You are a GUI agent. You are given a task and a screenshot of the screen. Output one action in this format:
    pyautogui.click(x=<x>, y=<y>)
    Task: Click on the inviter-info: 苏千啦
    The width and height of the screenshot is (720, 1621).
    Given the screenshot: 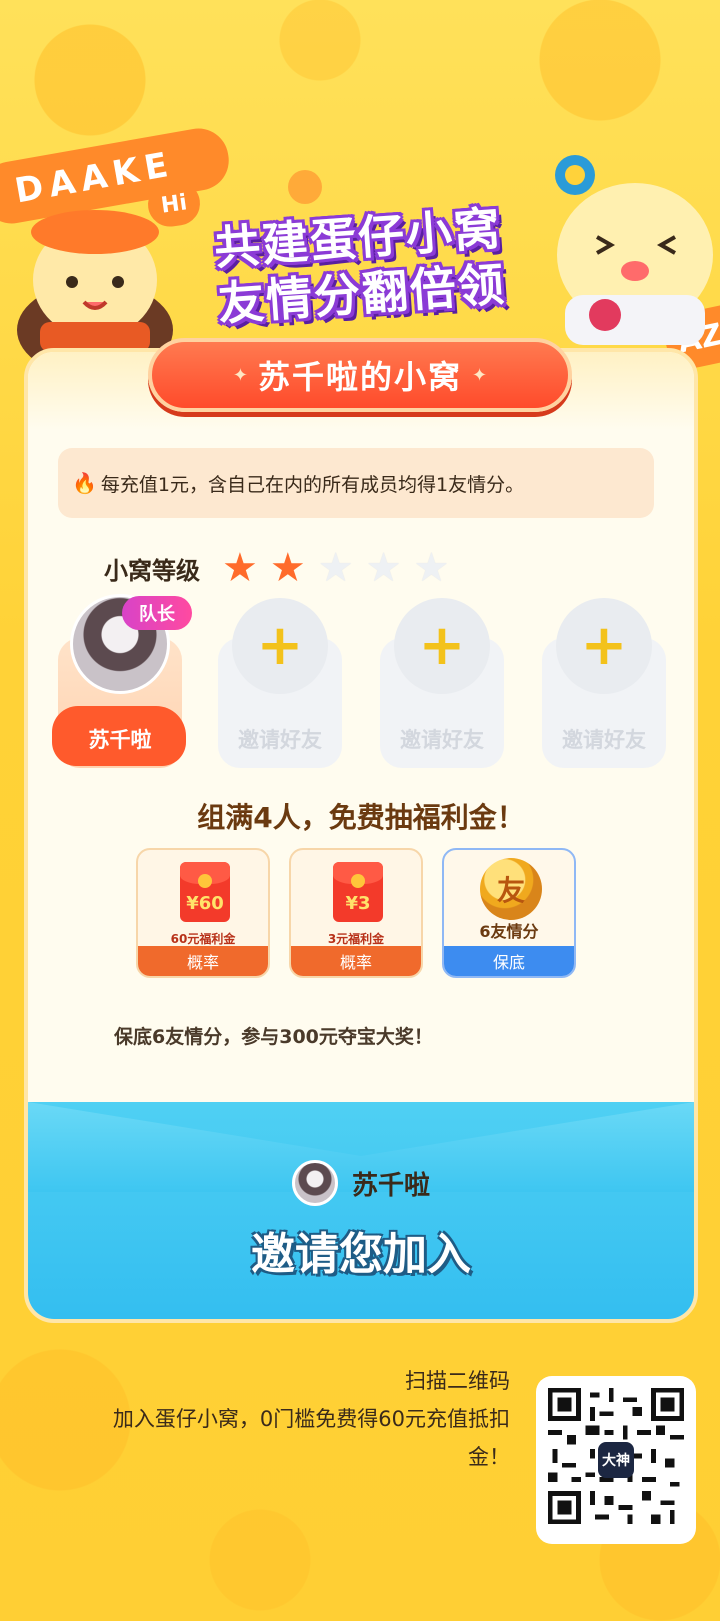 What is the action you would take?
    pyautogui.click(x=361, y=1183)
    